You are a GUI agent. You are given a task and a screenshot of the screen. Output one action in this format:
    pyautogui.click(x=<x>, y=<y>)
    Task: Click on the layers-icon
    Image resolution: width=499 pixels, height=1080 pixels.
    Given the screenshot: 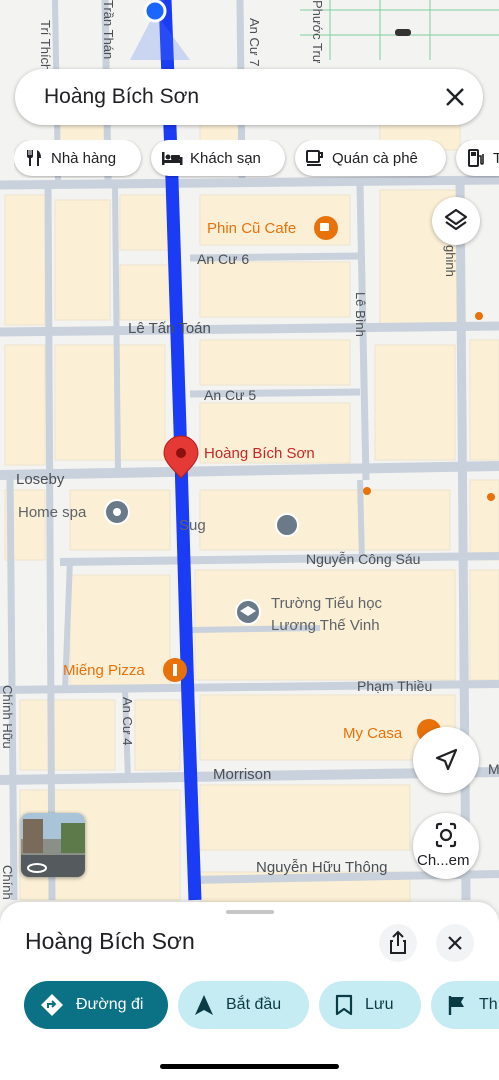 What is the action you would take?
    pyautogui.click(x=456, y=219)
    